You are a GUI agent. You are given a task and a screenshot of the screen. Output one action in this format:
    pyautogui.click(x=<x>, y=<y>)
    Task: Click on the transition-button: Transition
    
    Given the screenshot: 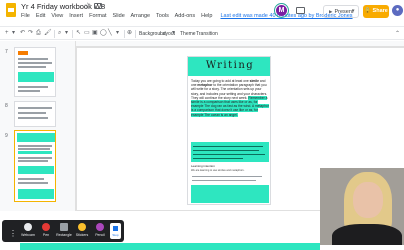 What is the action you would take?
    pyautogui.click(x=207, y=34)
    